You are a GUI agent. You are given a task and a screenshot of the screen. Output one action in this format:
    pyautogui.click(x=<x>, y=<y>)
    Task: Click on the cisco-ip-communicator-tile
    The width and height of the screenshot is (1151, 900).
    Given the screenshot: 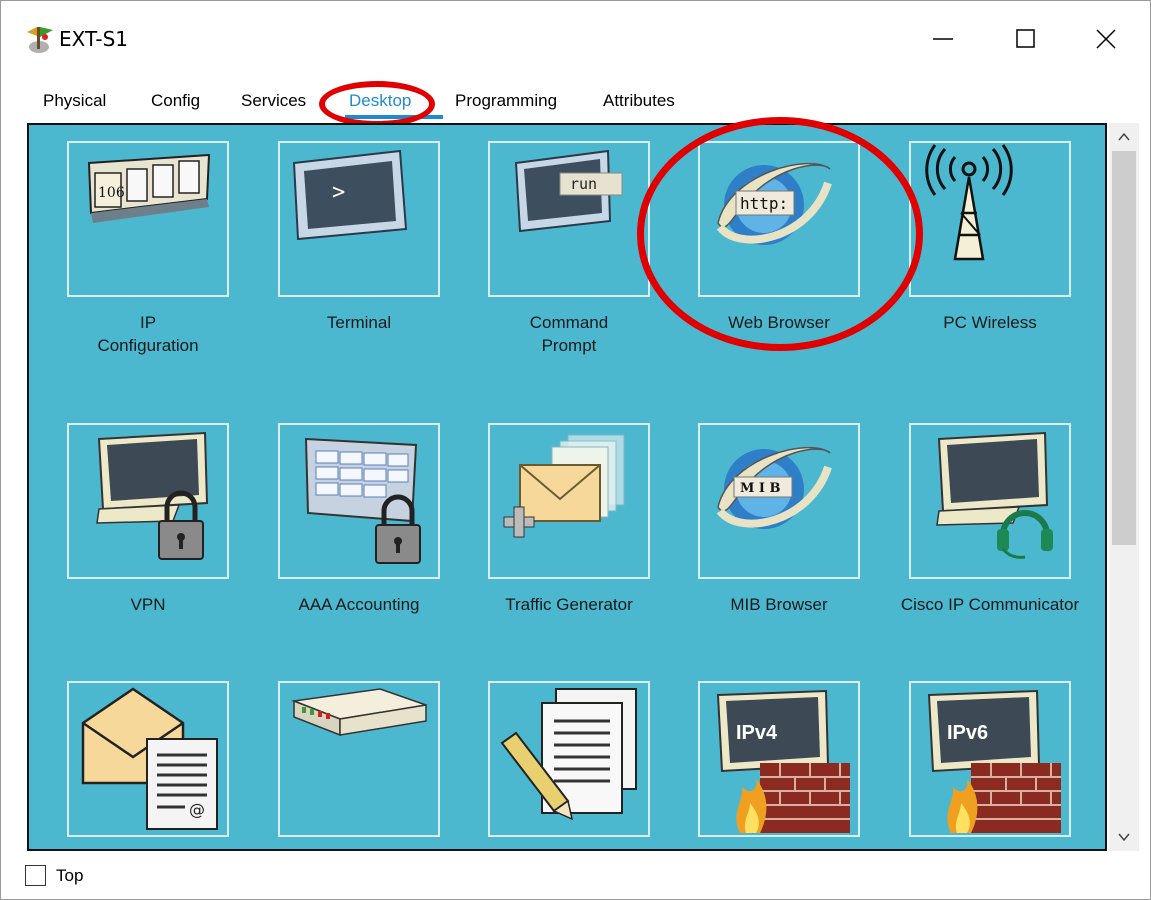 What is the action you would take?
    pyautogui.click(x=990, y=501)
    